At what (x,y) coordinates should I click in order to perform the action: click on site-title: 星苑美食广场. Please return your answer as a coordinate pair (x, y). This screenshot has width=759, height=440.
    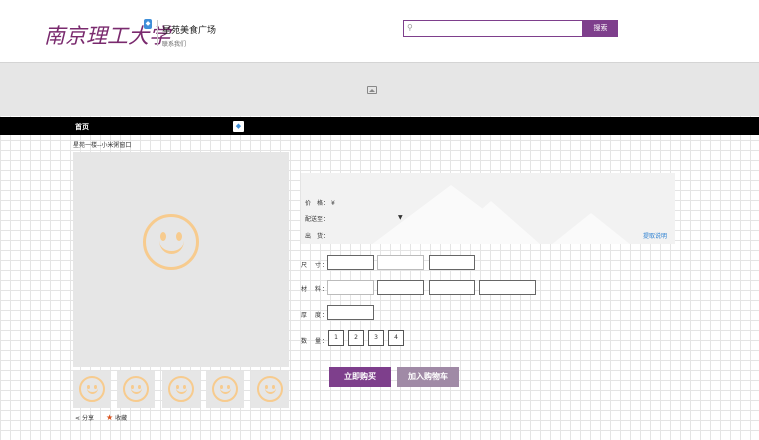
    Looking at the image, I should click on (189, 29).